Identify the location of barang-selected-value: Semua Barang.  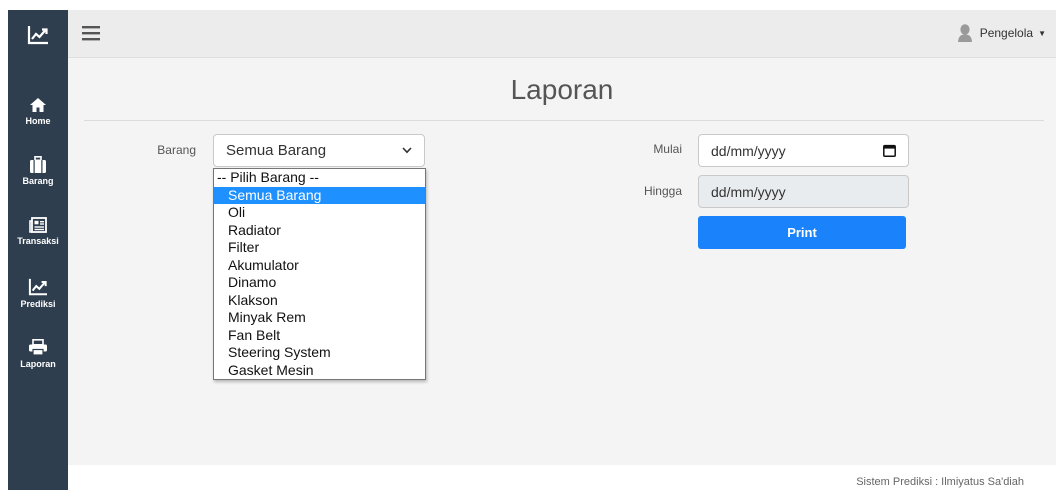
(276, 150).